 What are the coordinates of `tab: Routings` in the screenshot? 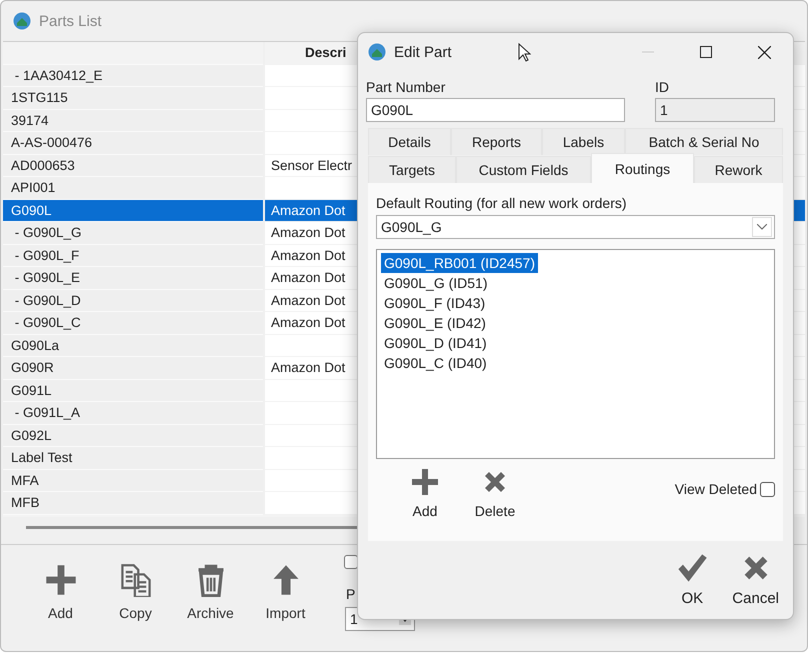 It's located at (642, 168).